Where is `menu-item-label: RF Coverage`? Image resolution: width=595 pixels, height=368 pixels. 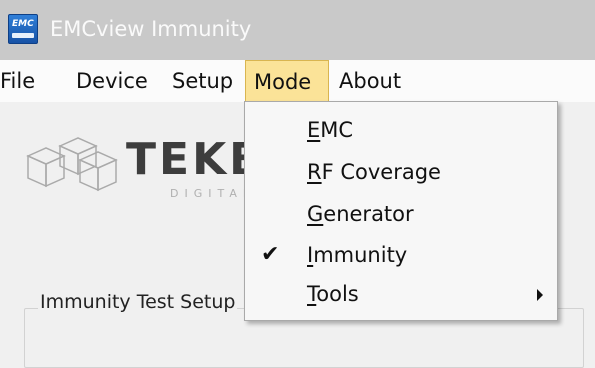 menu-item-label: RF Coverage is located at coordinates (374, 172).